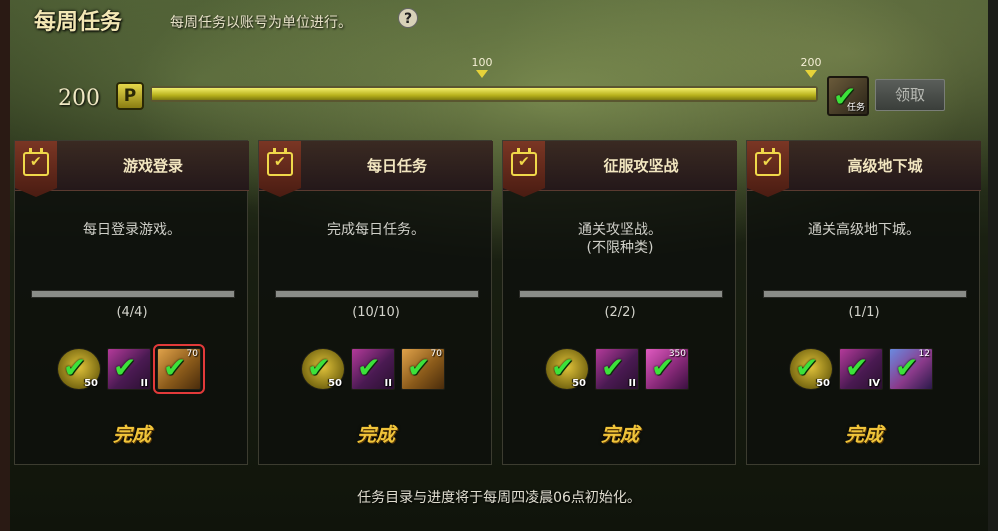 The width and height of the screenshot is (998, 531). I want to click on reward-tag: 任务, so click(855, 108).